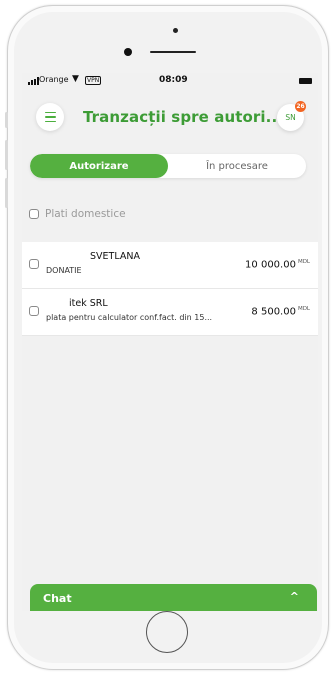 The image size is (336, 675). Describe the element at coordinates (273, 312) in the screenshot. I see `amount-value: 8 500.00` at that location.